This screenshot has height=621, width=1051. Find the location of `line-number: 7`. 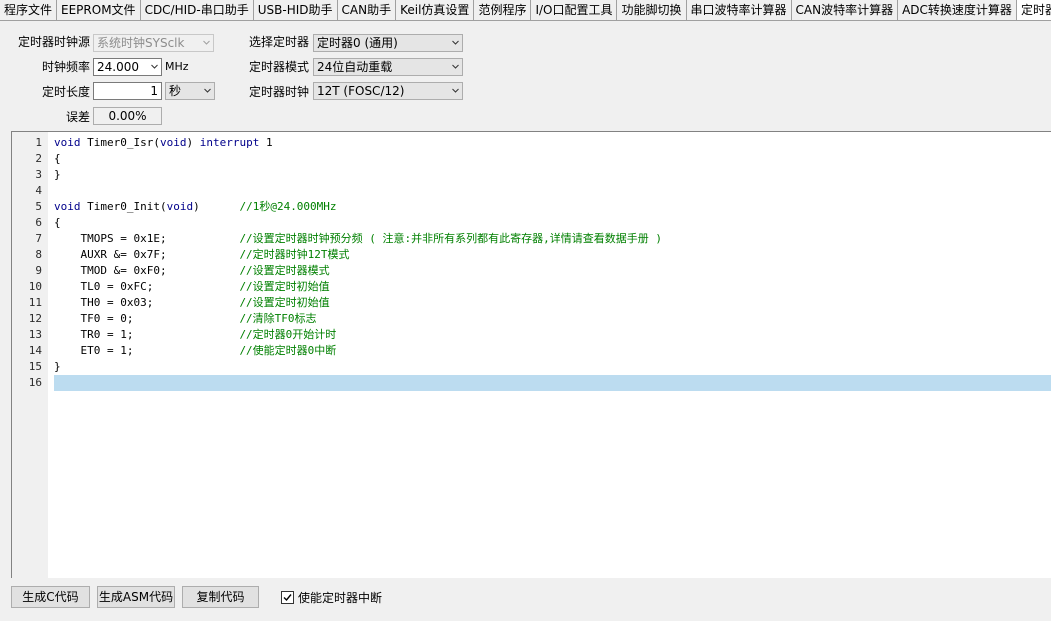

line-number: 7 is located at coordinates (38, 238).